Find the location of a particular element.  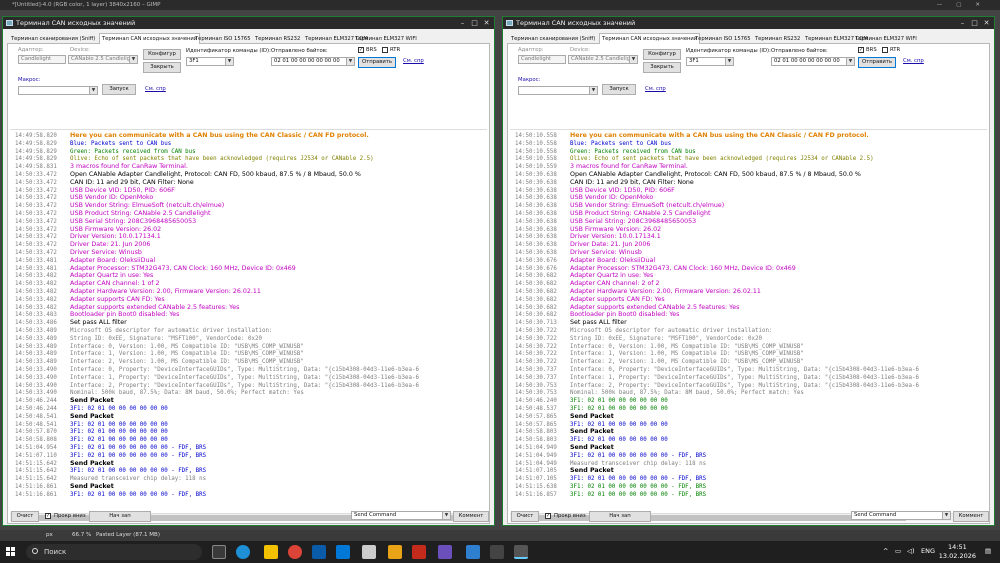

log-text: USB Serial String: 208C3968485650053 is located at coordinates (633, 221).